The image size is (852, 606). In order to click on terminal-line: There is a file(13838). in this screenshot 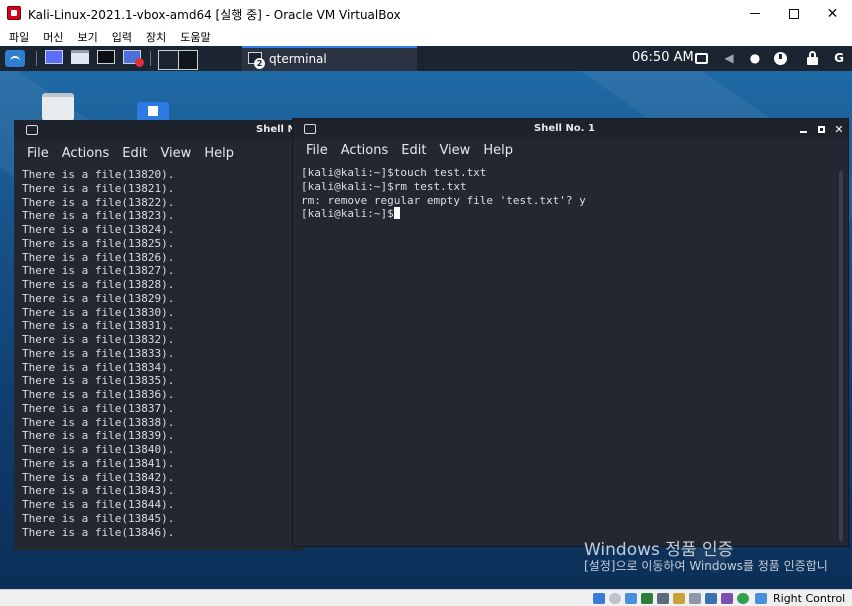, I will do `click(98, 422)`.